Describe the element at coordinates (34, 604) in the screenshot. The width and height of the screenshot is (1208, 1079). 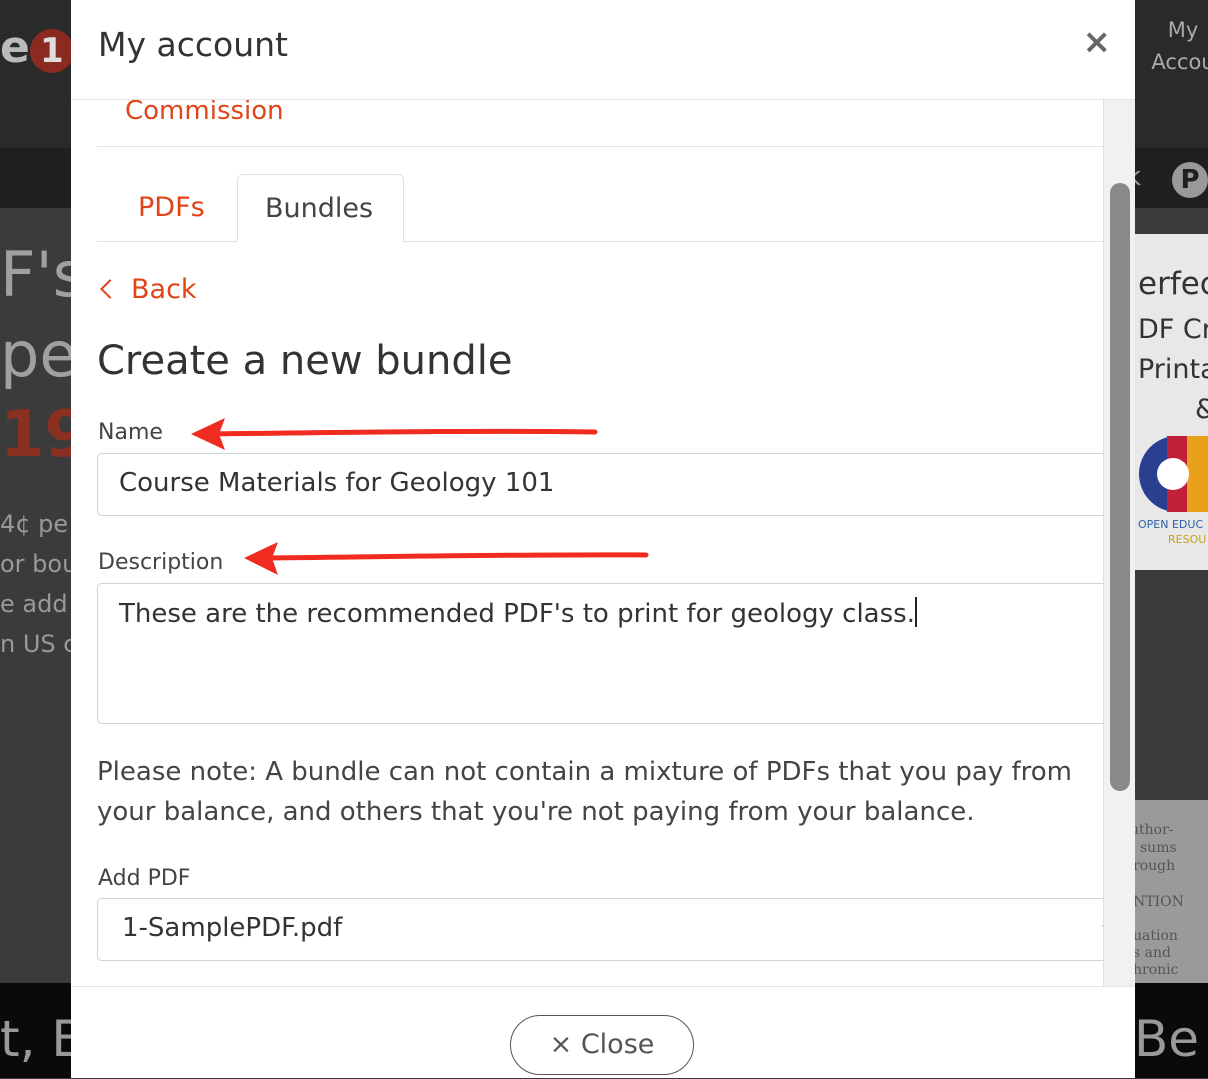
I see `background-hero-text: e add` at that location.